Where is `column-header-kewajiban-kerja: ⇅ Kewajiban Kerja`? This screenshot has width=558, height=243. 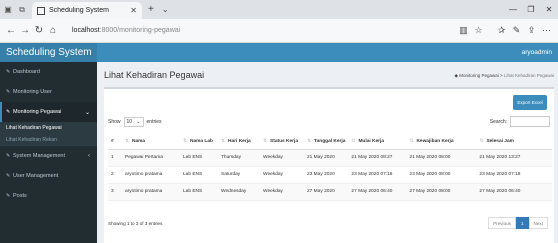 column-header-kewajiban-kerja: ⇅ Kewajiban Kerja is located at coordinates (441, 142).